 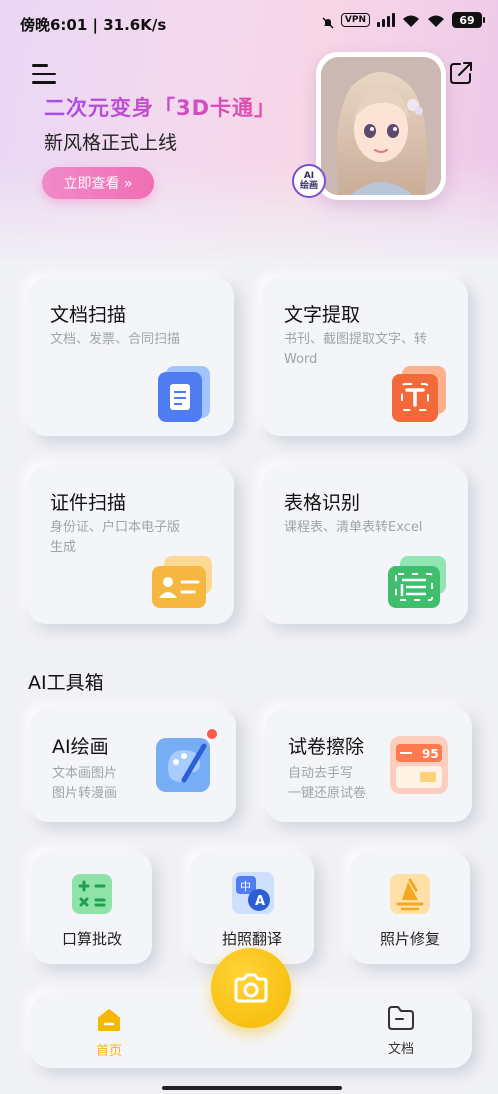 I want to click on photo-repair-card: 照片修复, so click(x=410, y=908).